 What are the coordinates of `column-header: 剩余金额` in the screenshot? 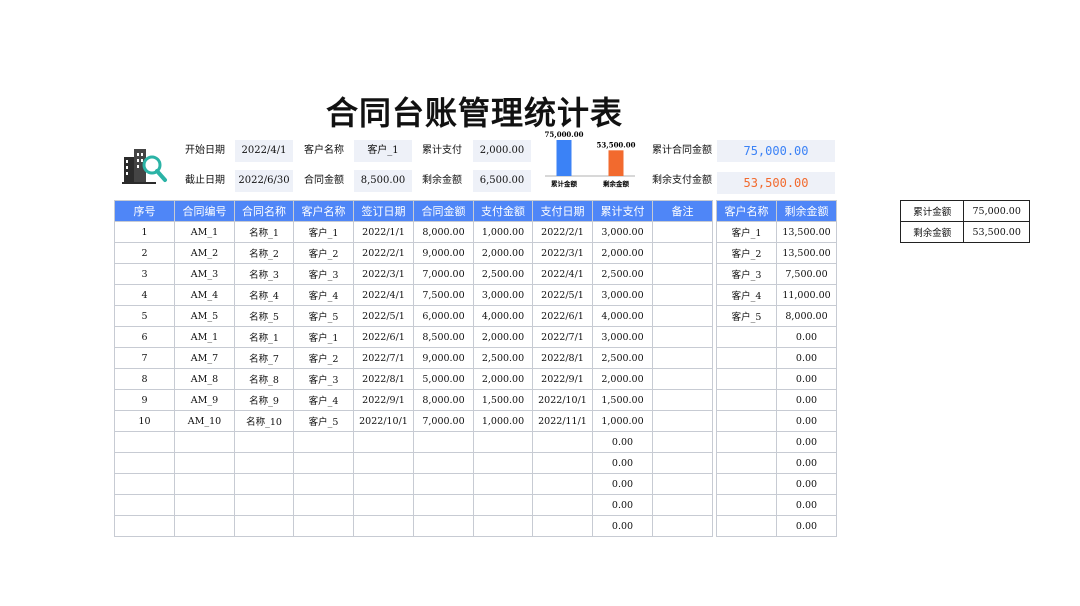 It's located at (806, 211).